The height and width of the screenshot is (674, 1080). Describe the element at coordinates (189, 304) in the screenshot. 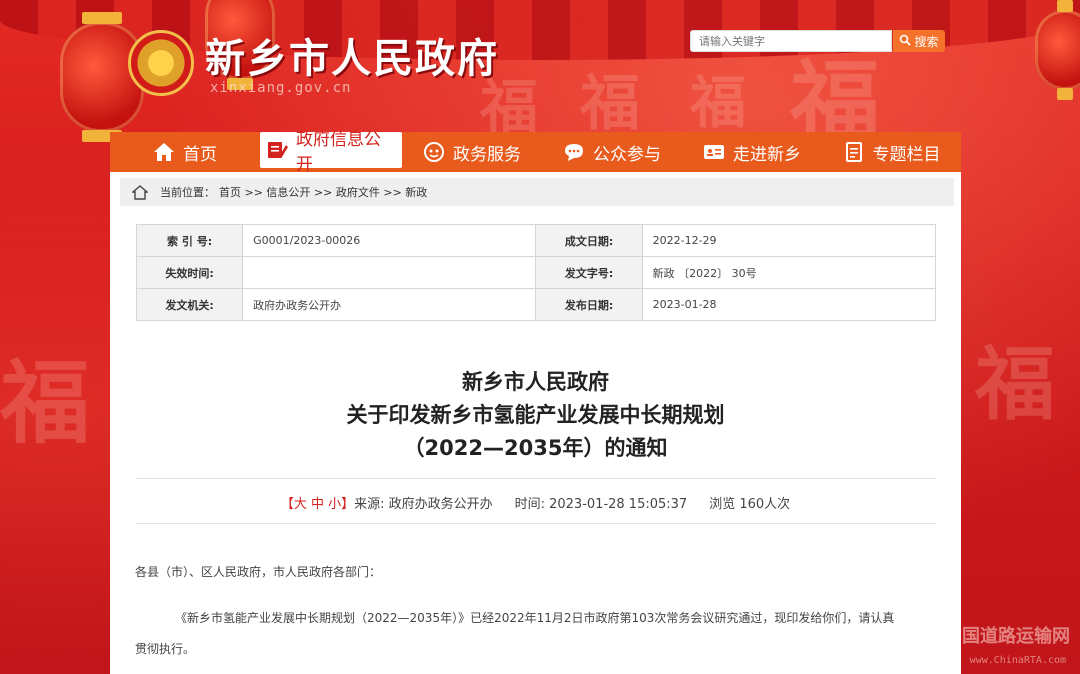

I see `info-label: 发文机关:` at that location.